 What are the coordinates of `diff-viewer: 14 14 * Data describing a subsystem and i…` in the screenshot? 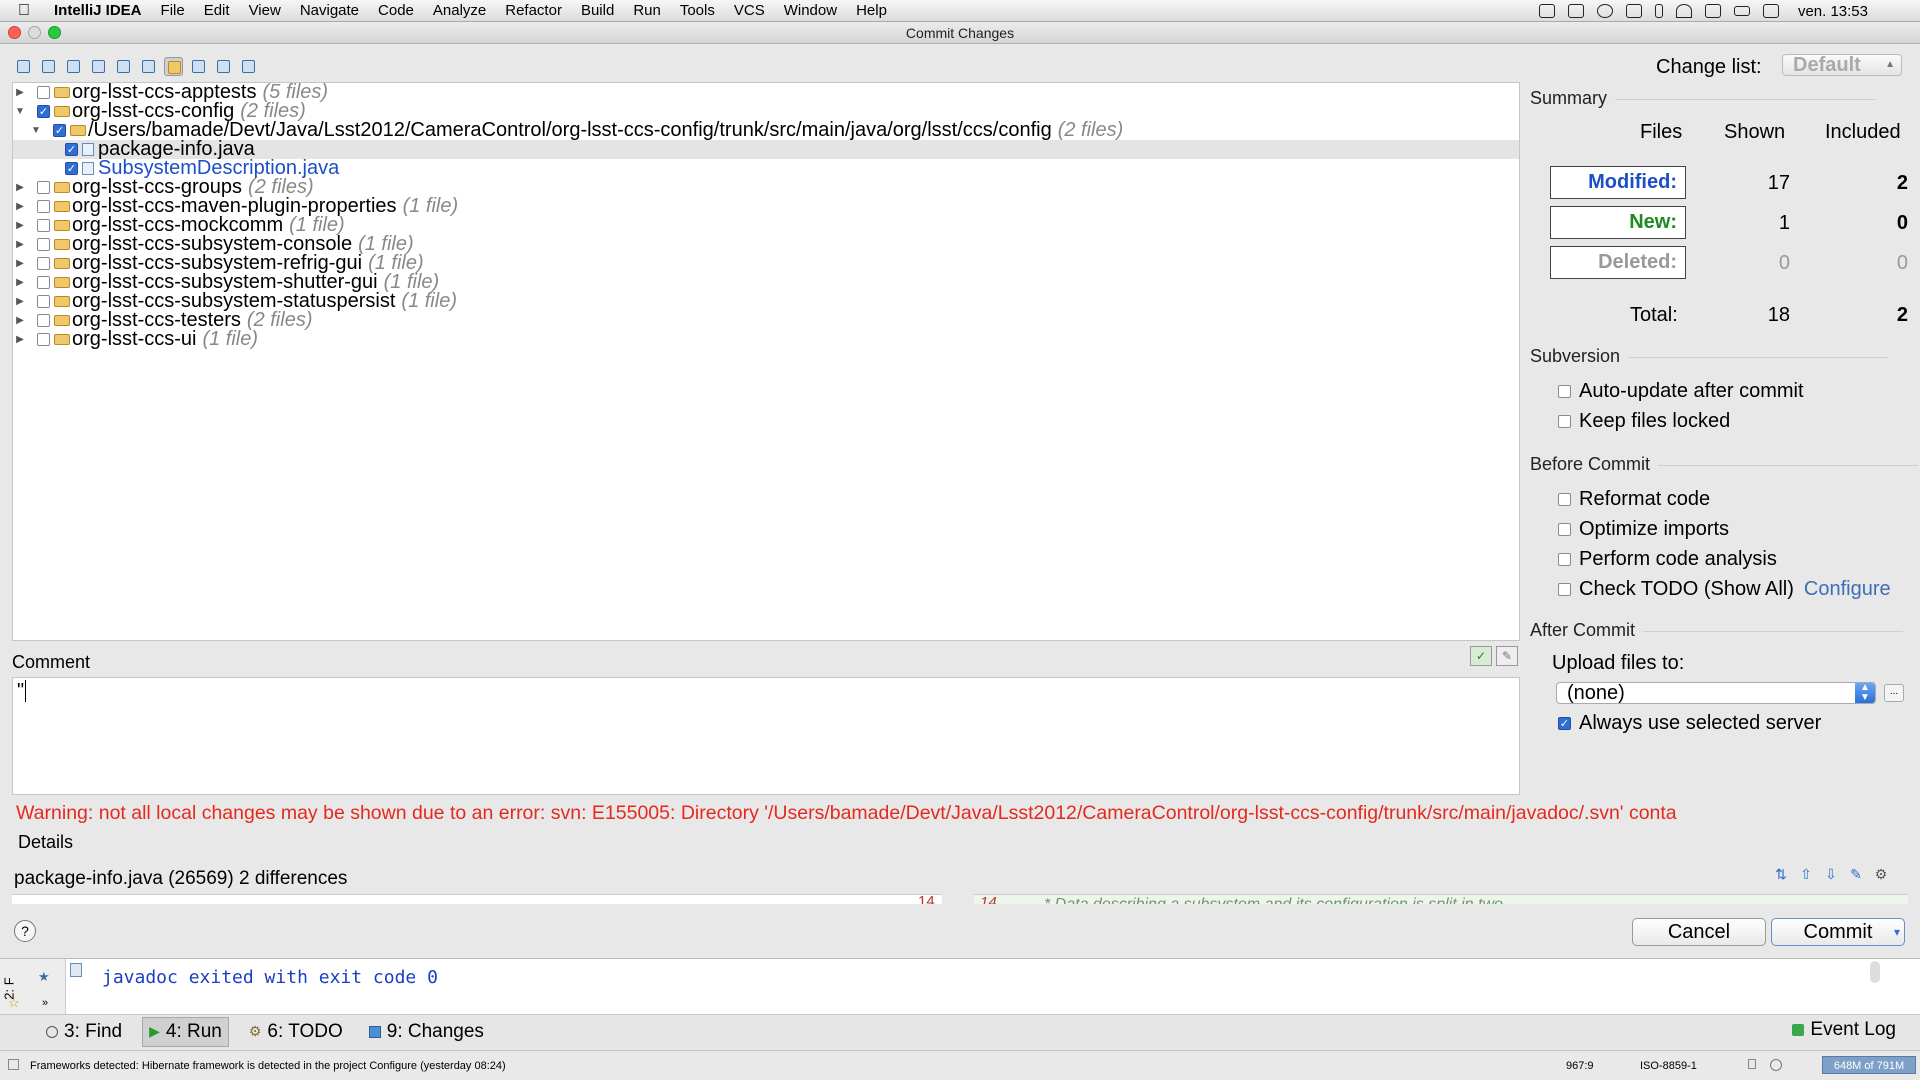 It's located at (960, 899).